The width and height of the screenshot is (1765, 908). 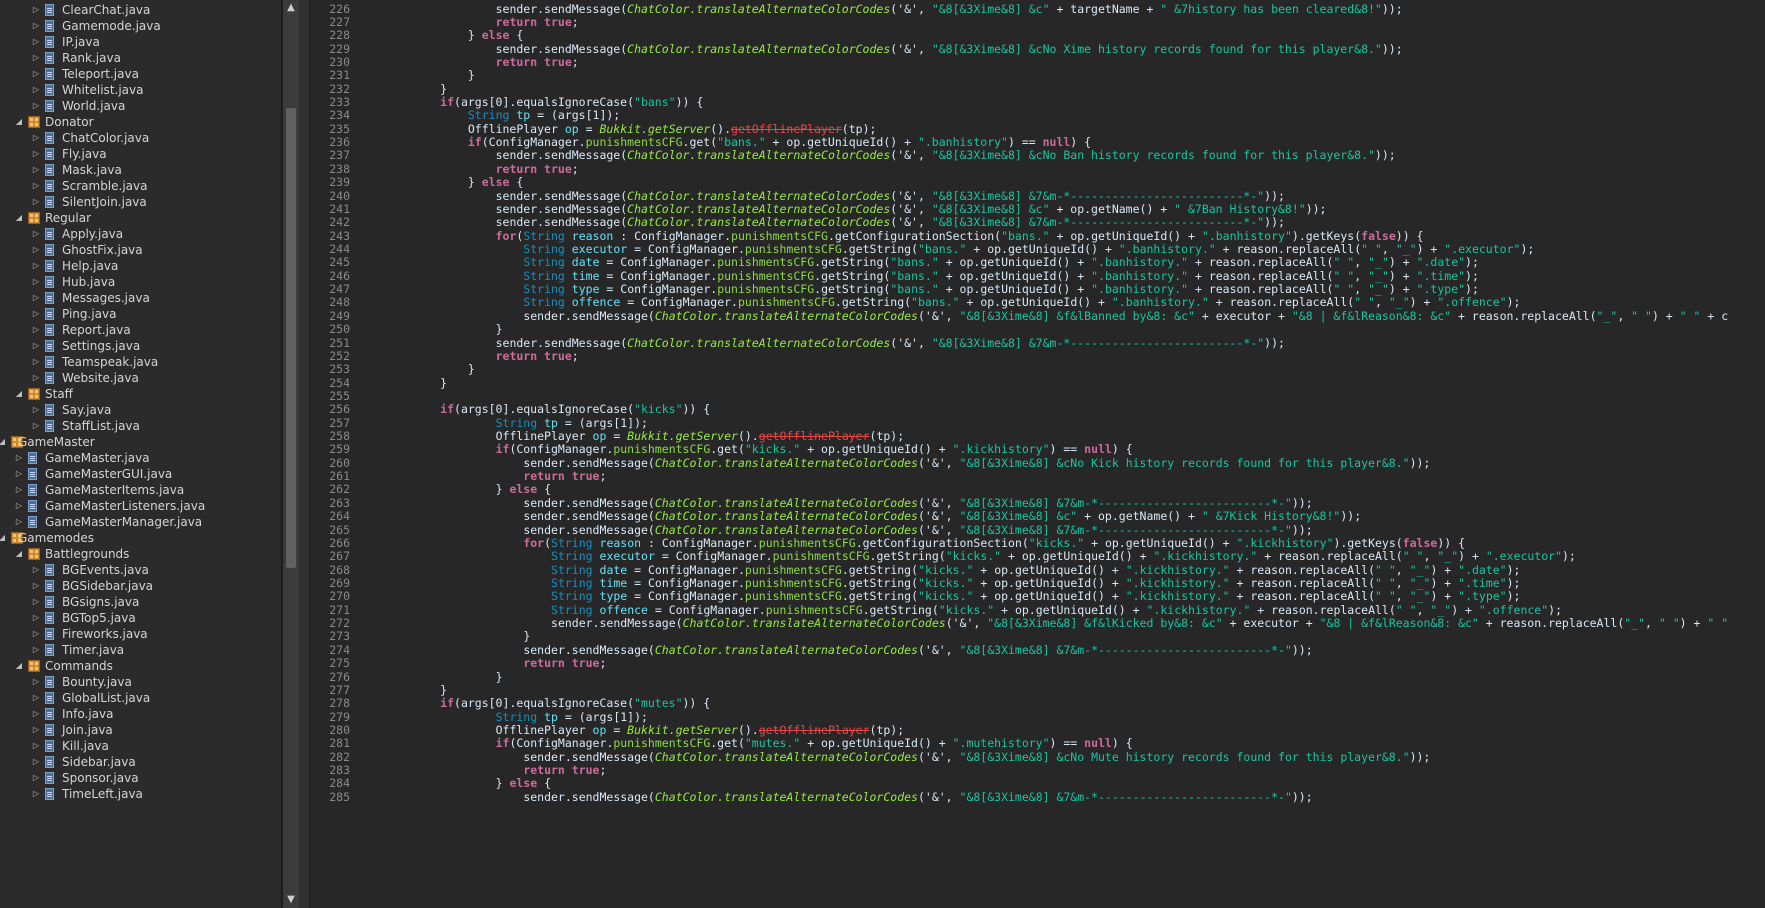 I want to click on scroll-down-icon: ▼, so click(x=291, y=900).